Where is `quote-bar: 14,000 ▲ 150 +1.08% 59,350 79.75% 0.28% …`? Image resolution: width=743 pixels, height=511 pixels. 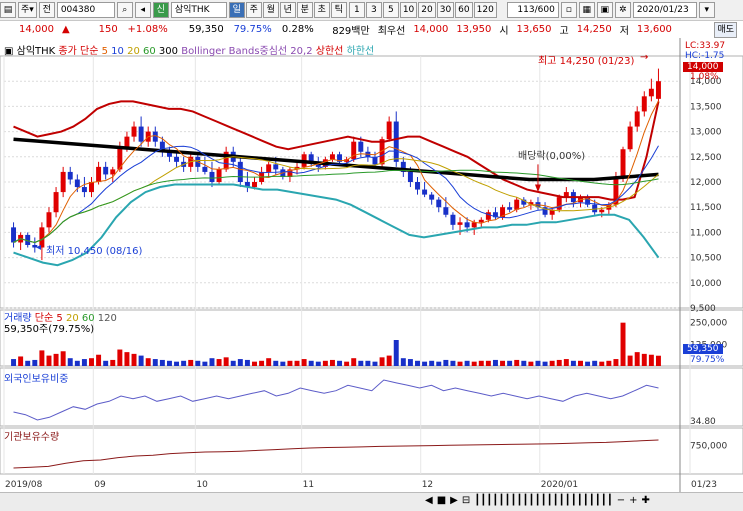 quote-bar: 14,000 ▲ 150 +1.08% 59,350 79.75% 0.28% … is located at coordinates (371, 30).